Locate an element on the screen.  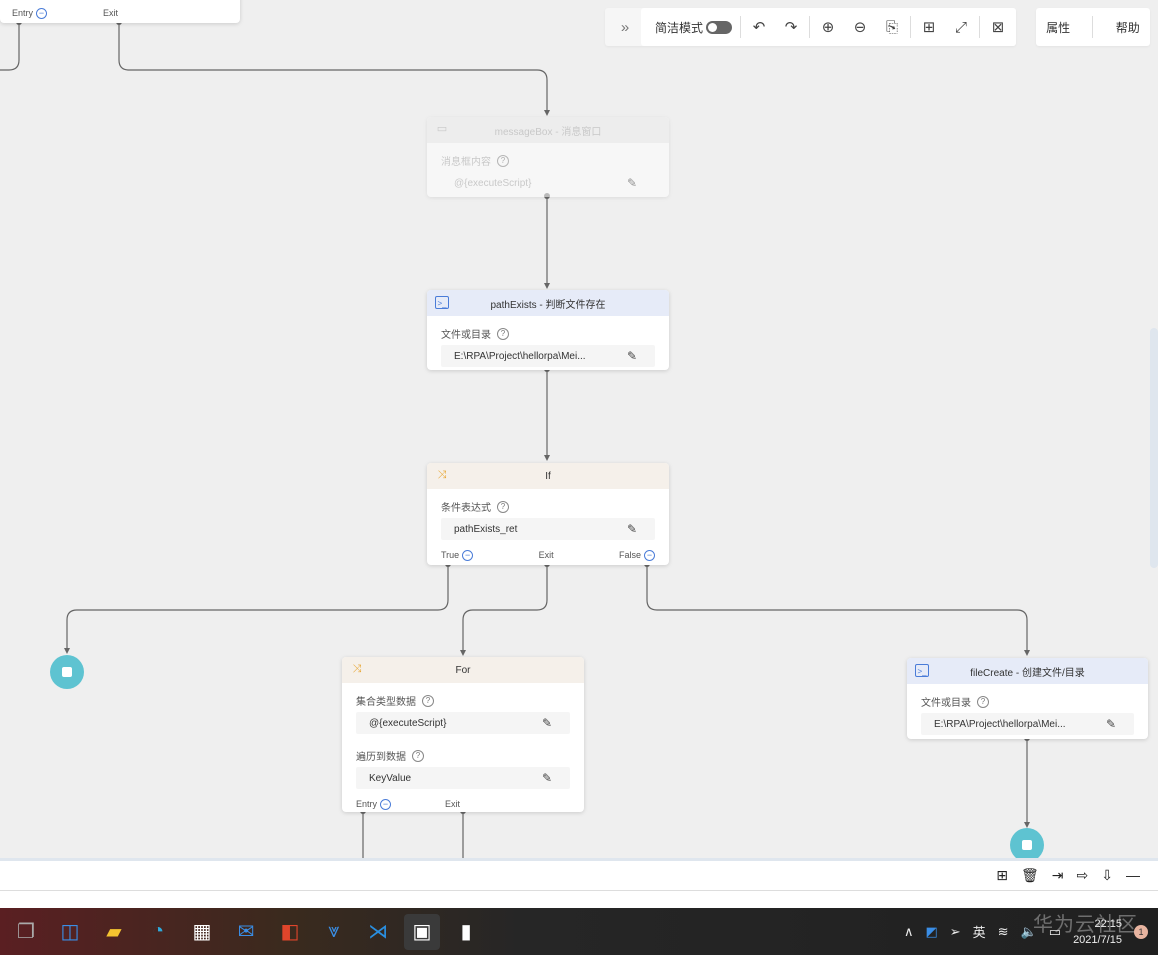
tab-help: 帮助 is located at coordinates (1128, 27).